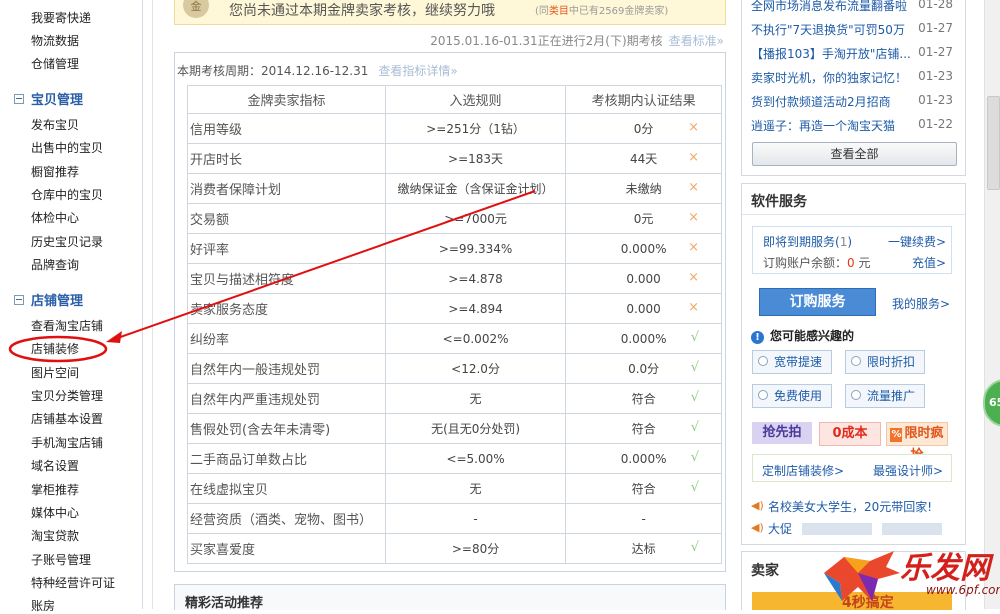  Describe the element at coordinates (286, 398) in the screenshot. I see `kpi-name: 自然年内严重违规处罚` at that location.